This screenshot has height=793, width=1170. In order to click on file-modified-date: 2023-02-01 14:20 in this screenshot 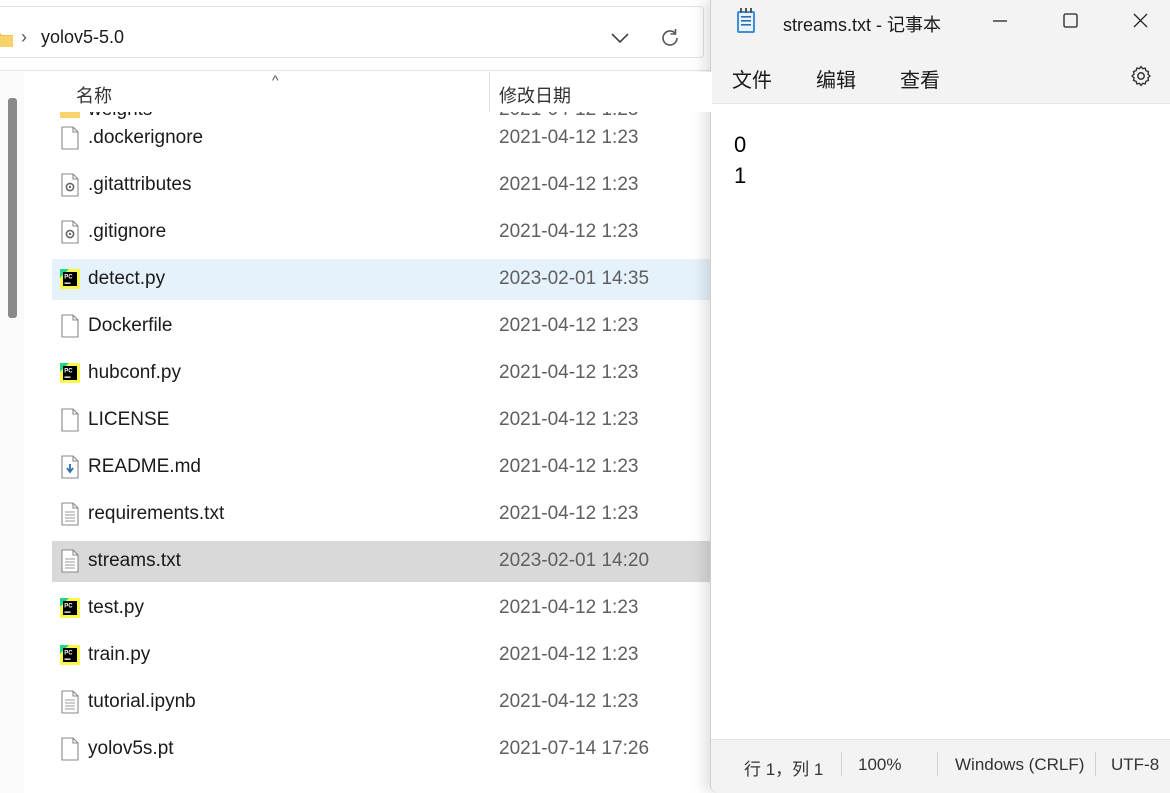, I will do `click(574, 560)`.